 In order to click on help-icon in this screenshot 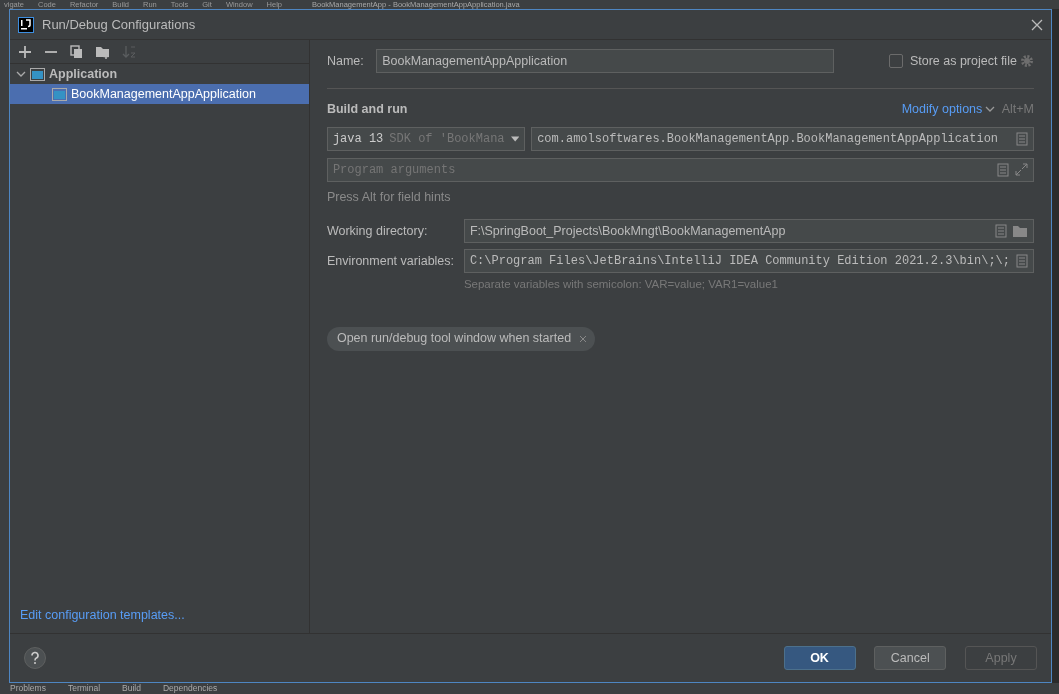, I will do `click(35, 658)`.